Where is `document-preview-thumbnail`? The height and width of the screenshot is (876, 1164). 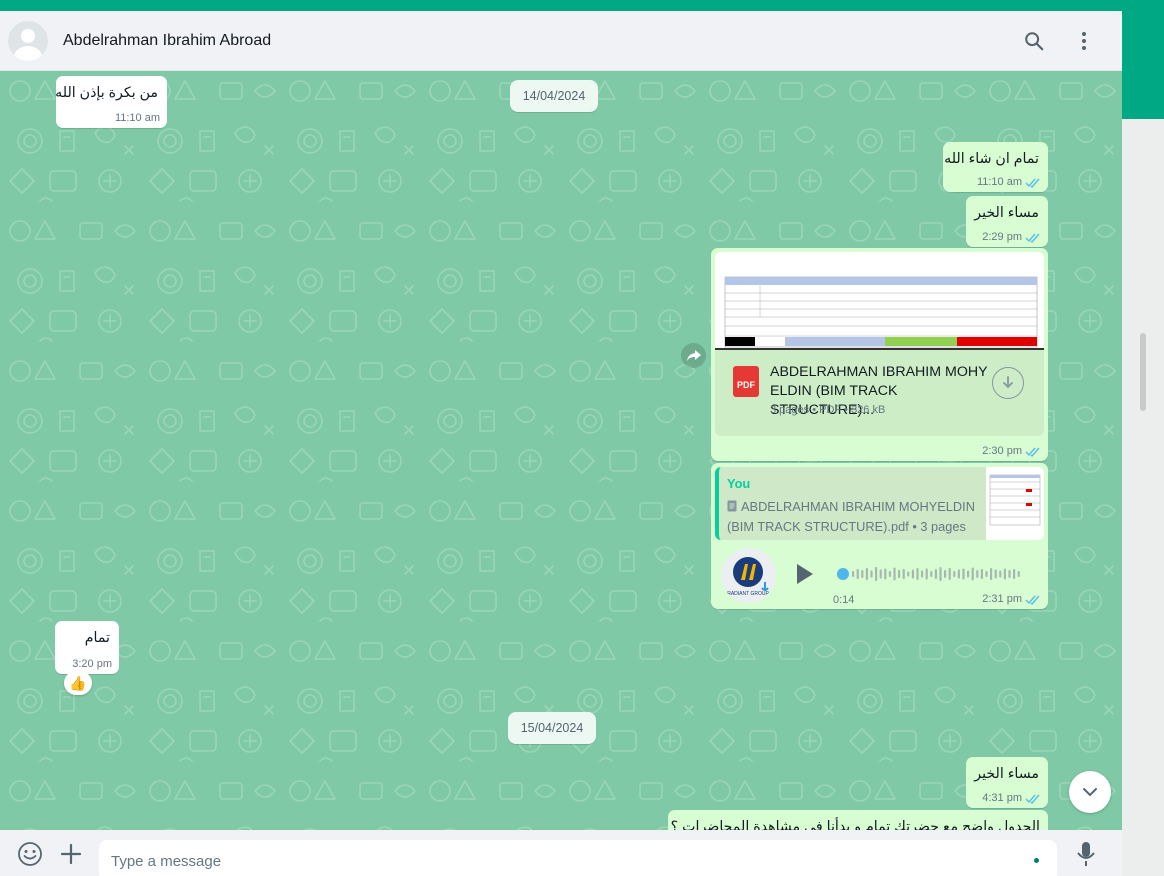 document-preview-thumbnail is located at coordinates (879, 301).